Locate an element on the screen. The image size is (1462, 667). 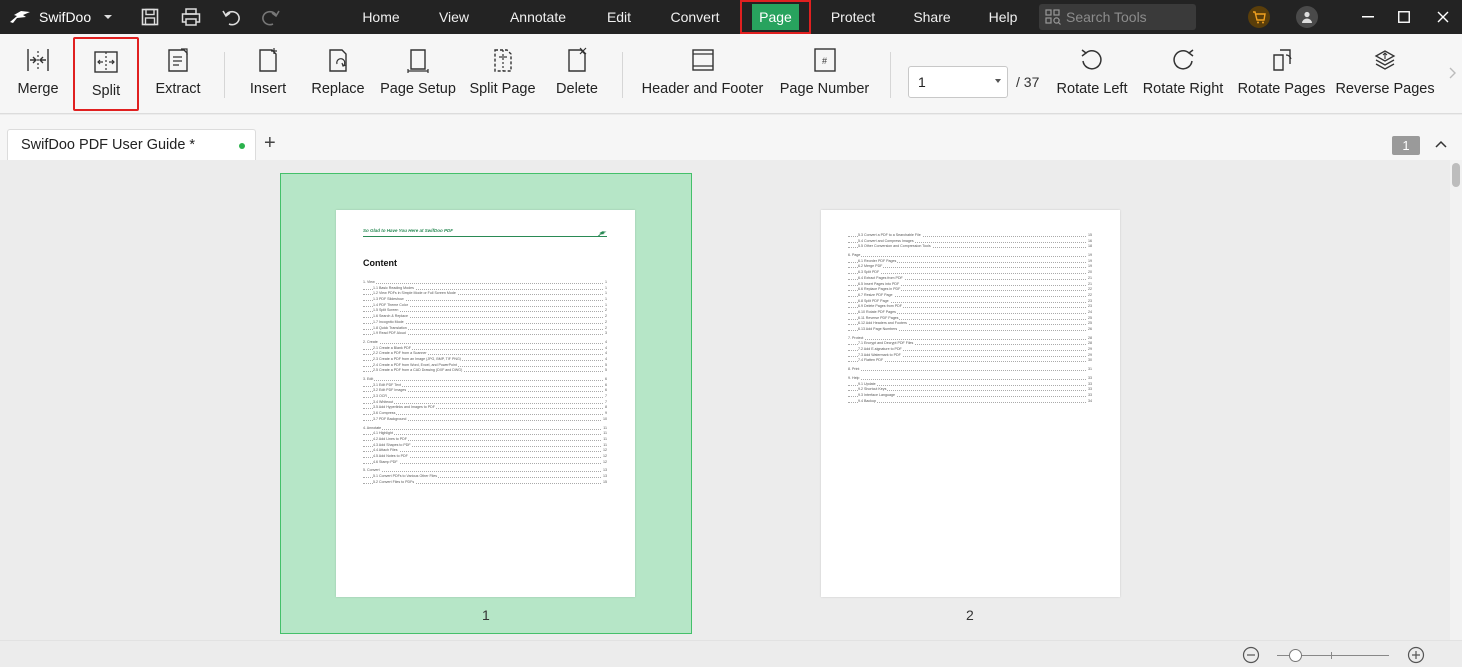
toc-entry-title: 3.7 PDF Background is located at coordinates (390, 419).